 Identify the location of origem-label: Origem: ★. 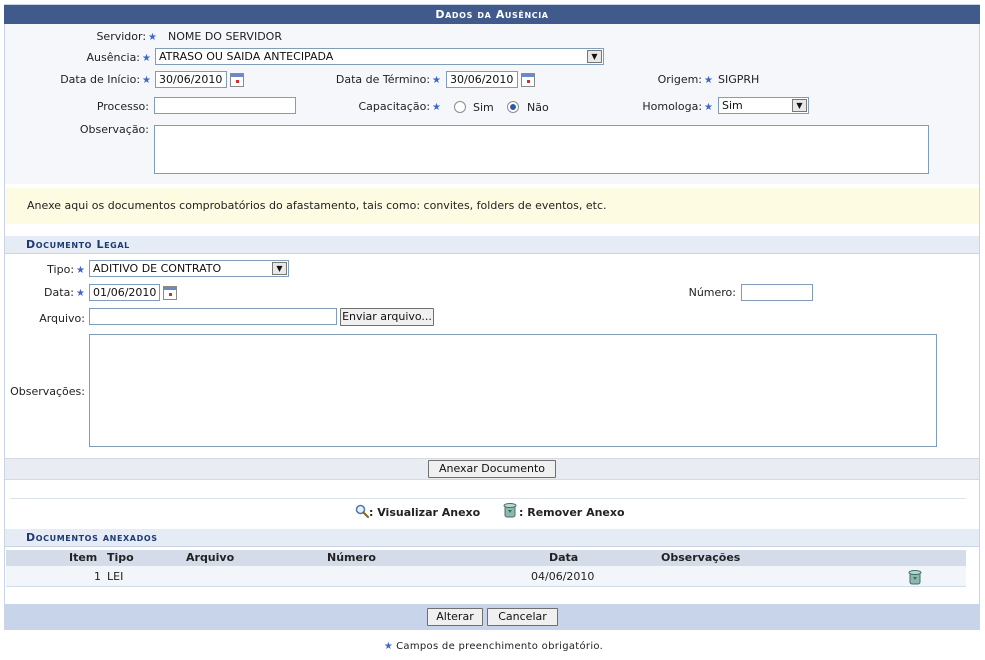
(685, 79).